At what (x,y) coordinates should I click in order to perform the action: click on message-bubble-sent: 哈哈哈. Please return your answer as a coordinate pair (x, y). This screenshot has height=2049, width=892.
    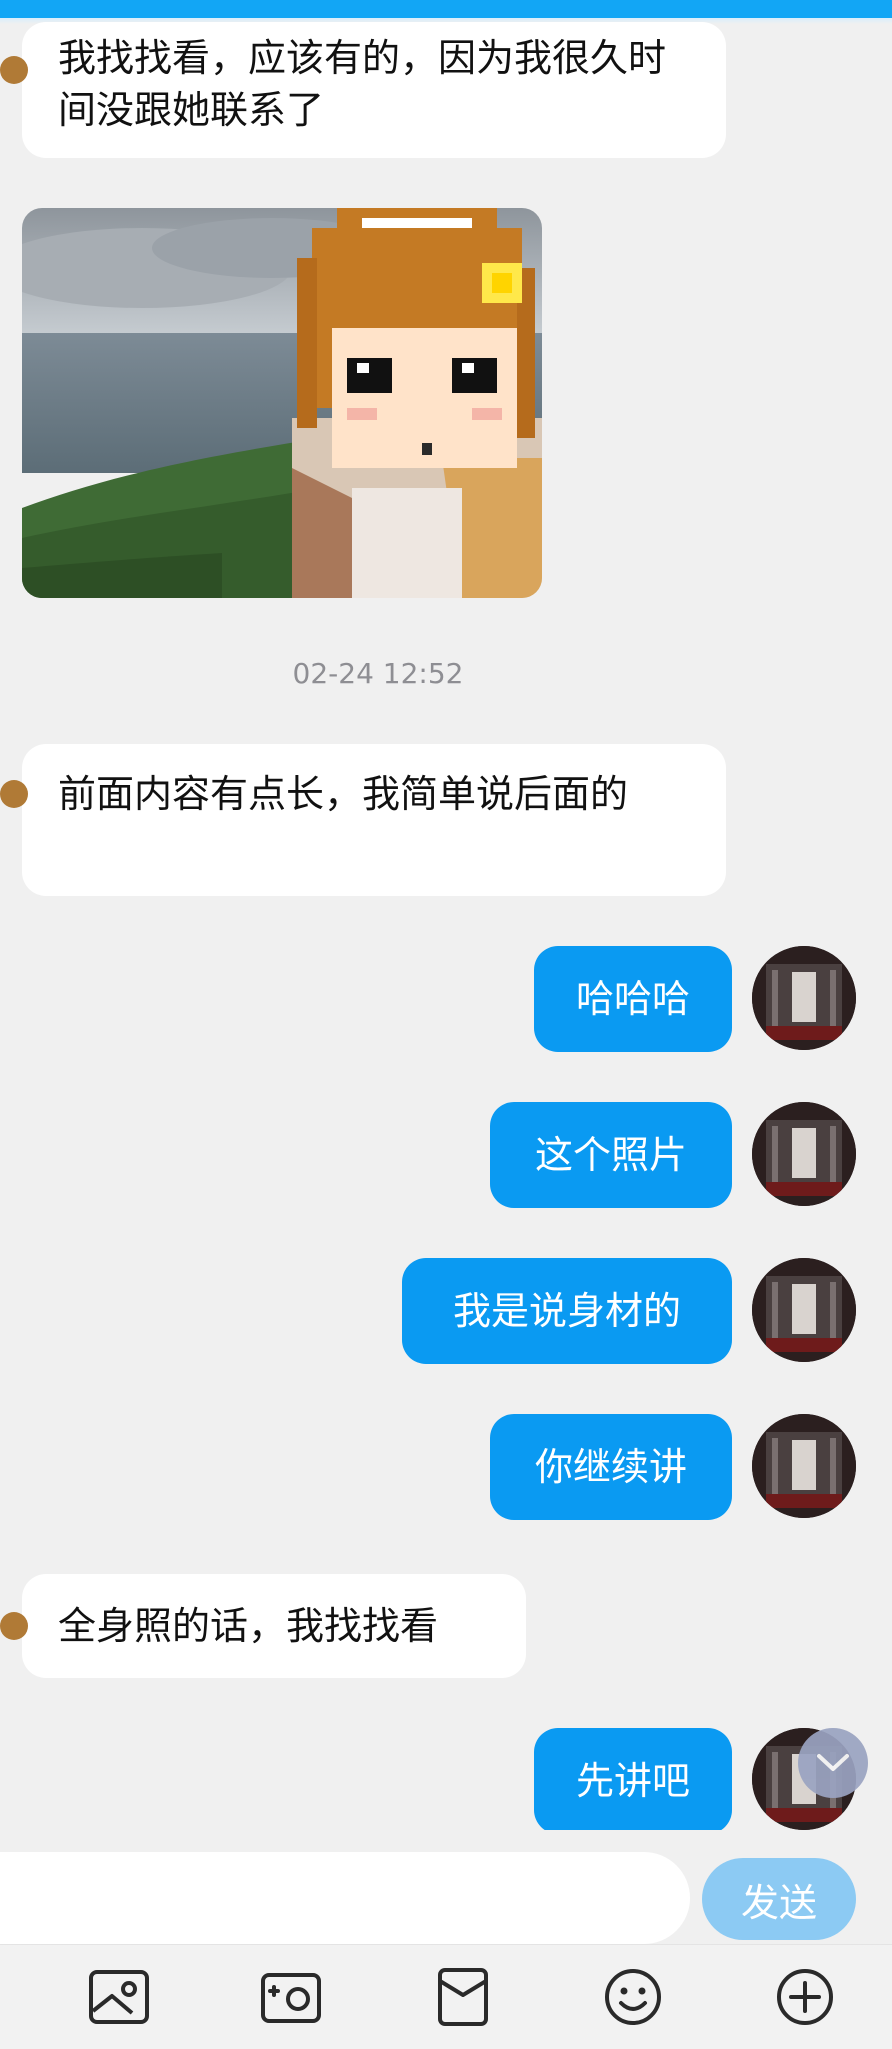
    Looking at the image, I should click on (633, 999).